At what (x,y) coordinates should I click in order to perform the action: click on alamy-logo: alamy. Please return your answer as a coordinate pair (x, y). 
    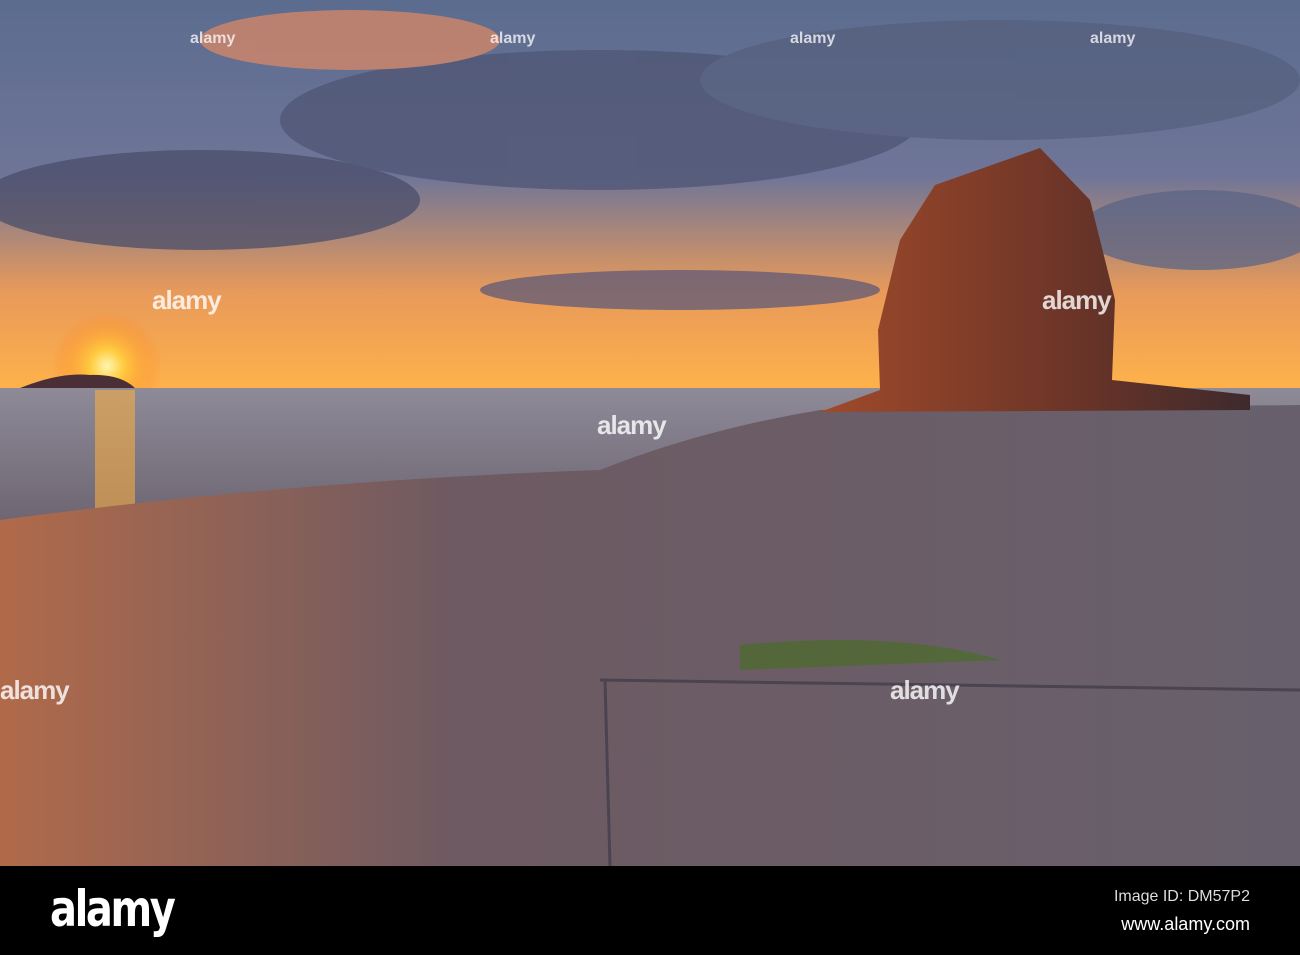
    Looking at the image, I should click on (113, 909).